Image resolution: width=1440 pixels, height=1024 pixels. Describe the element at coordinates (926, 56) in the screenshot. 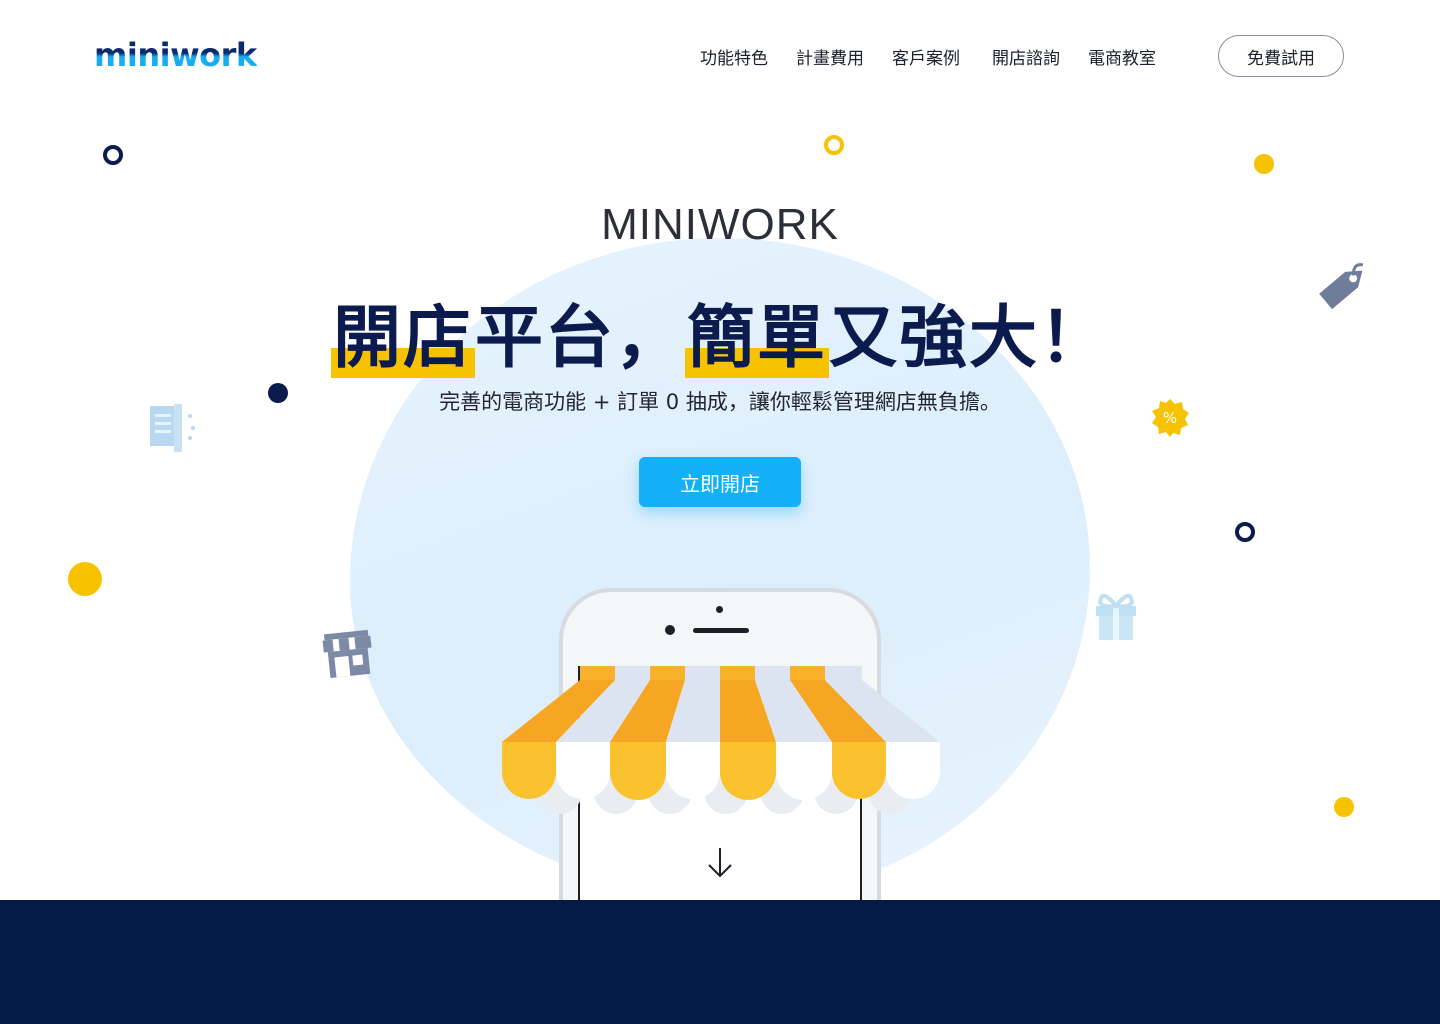

I see `nav-item-cases: 客戶案例` at that location.